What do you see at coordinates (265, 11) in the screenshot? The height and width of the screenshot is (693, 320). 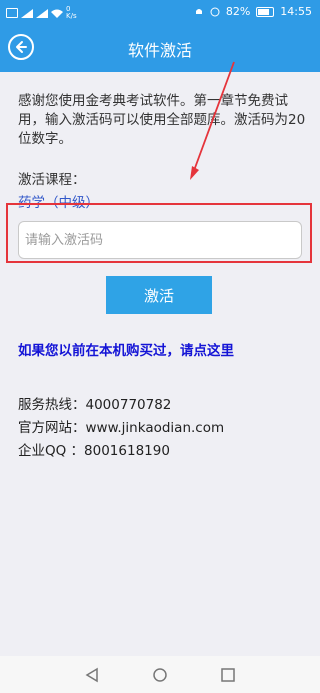 I see `battery-icon` at bounding box center [265, 11].